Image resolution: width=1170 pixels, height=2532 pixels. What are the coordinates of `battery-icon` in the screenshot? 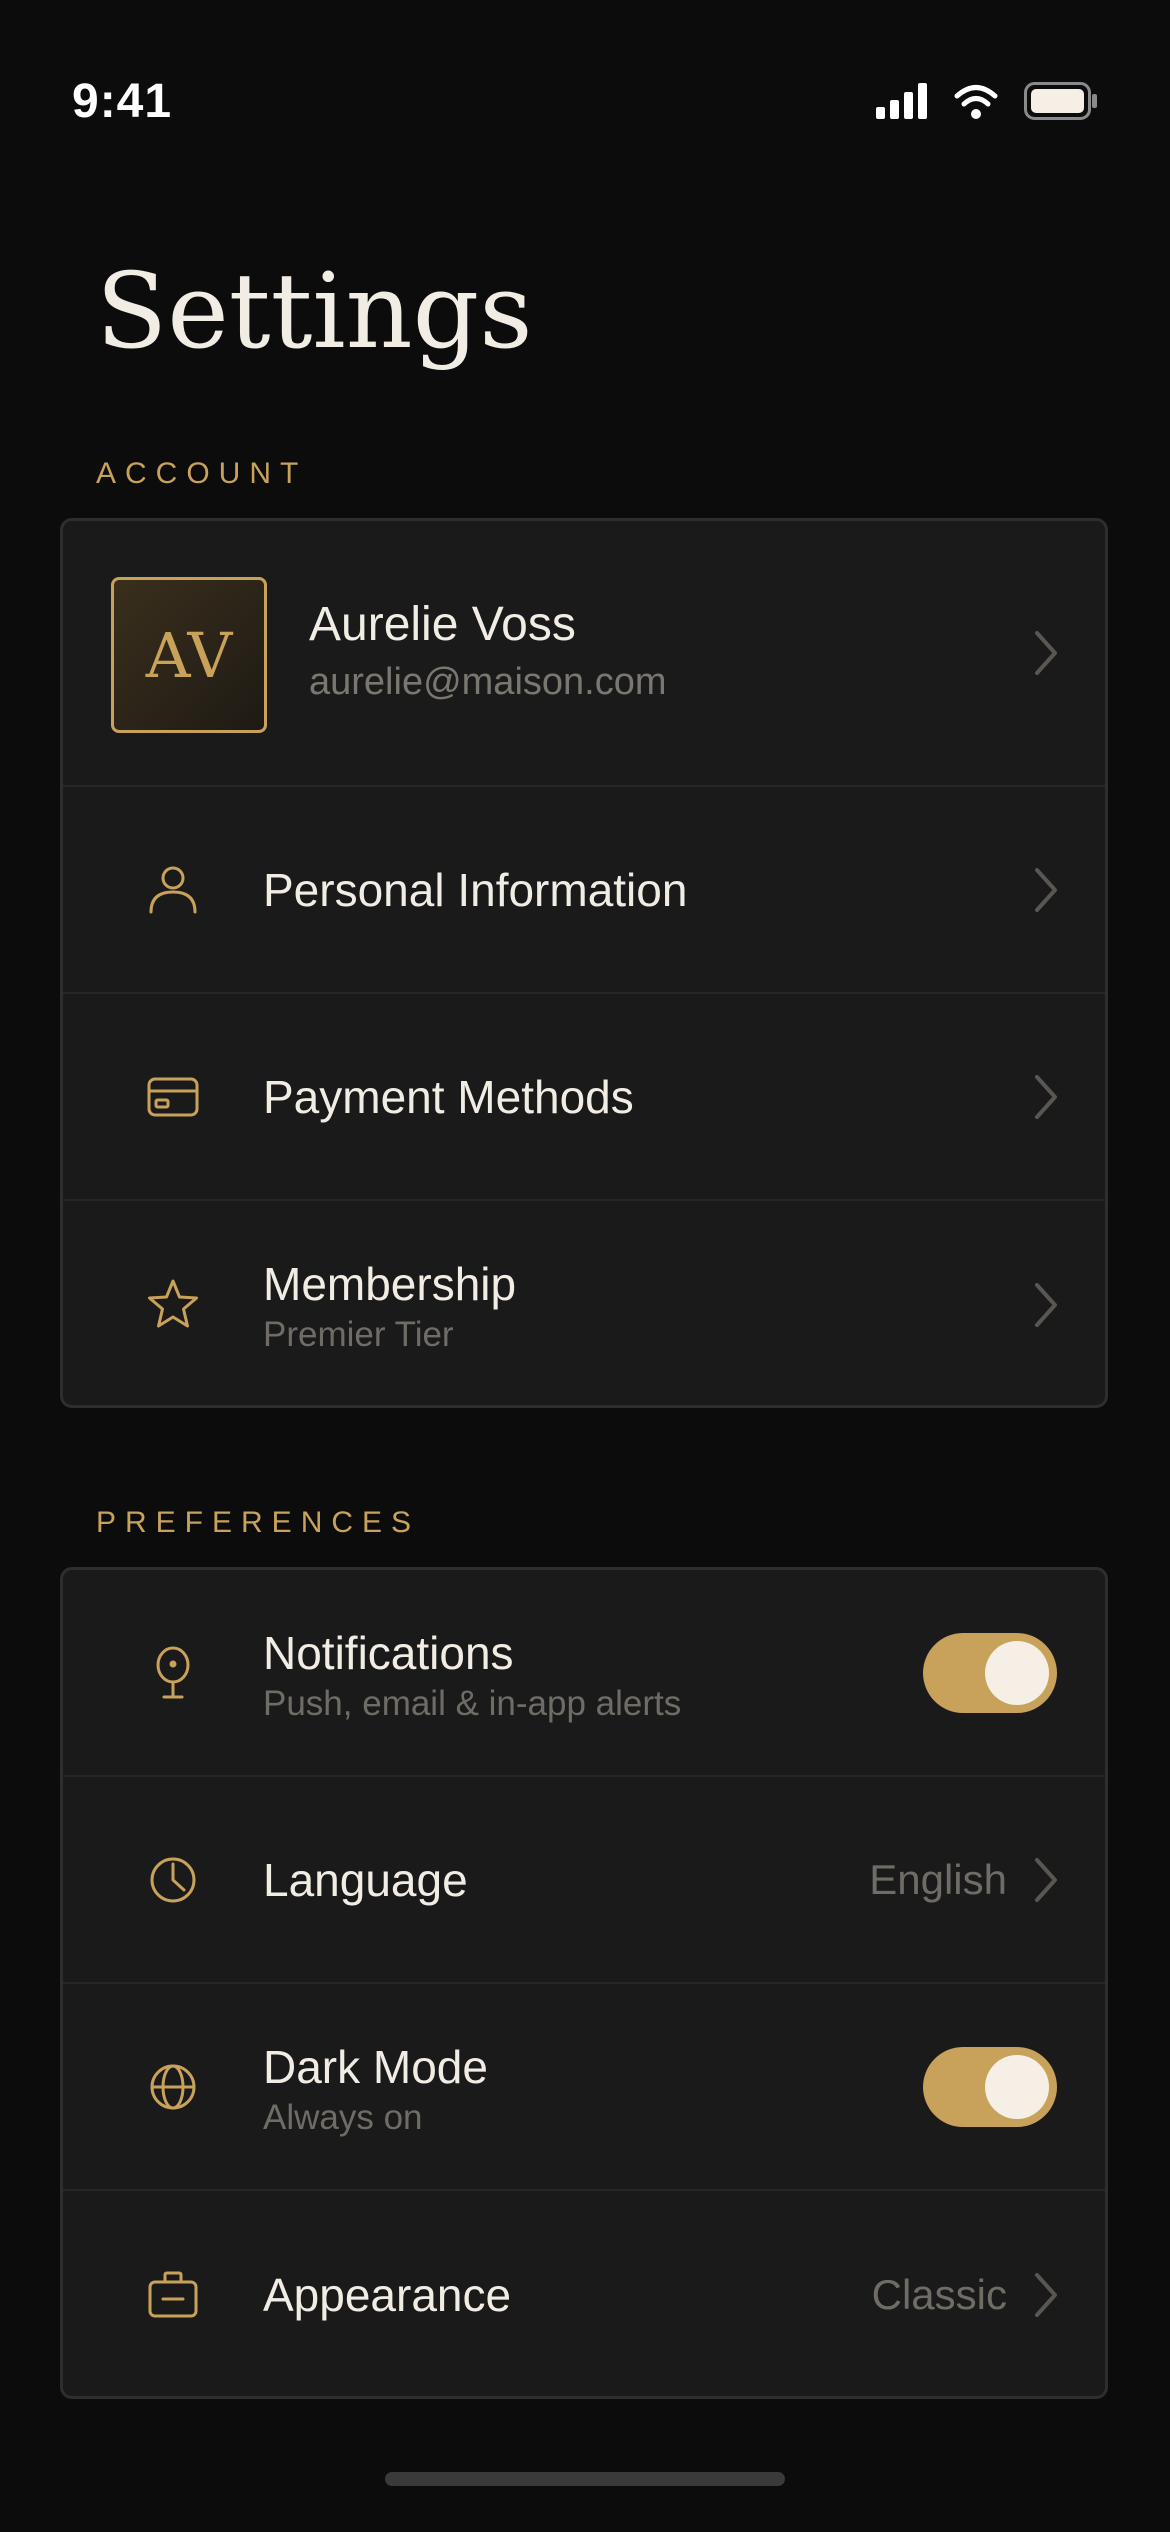 It's located at (1061, 103).